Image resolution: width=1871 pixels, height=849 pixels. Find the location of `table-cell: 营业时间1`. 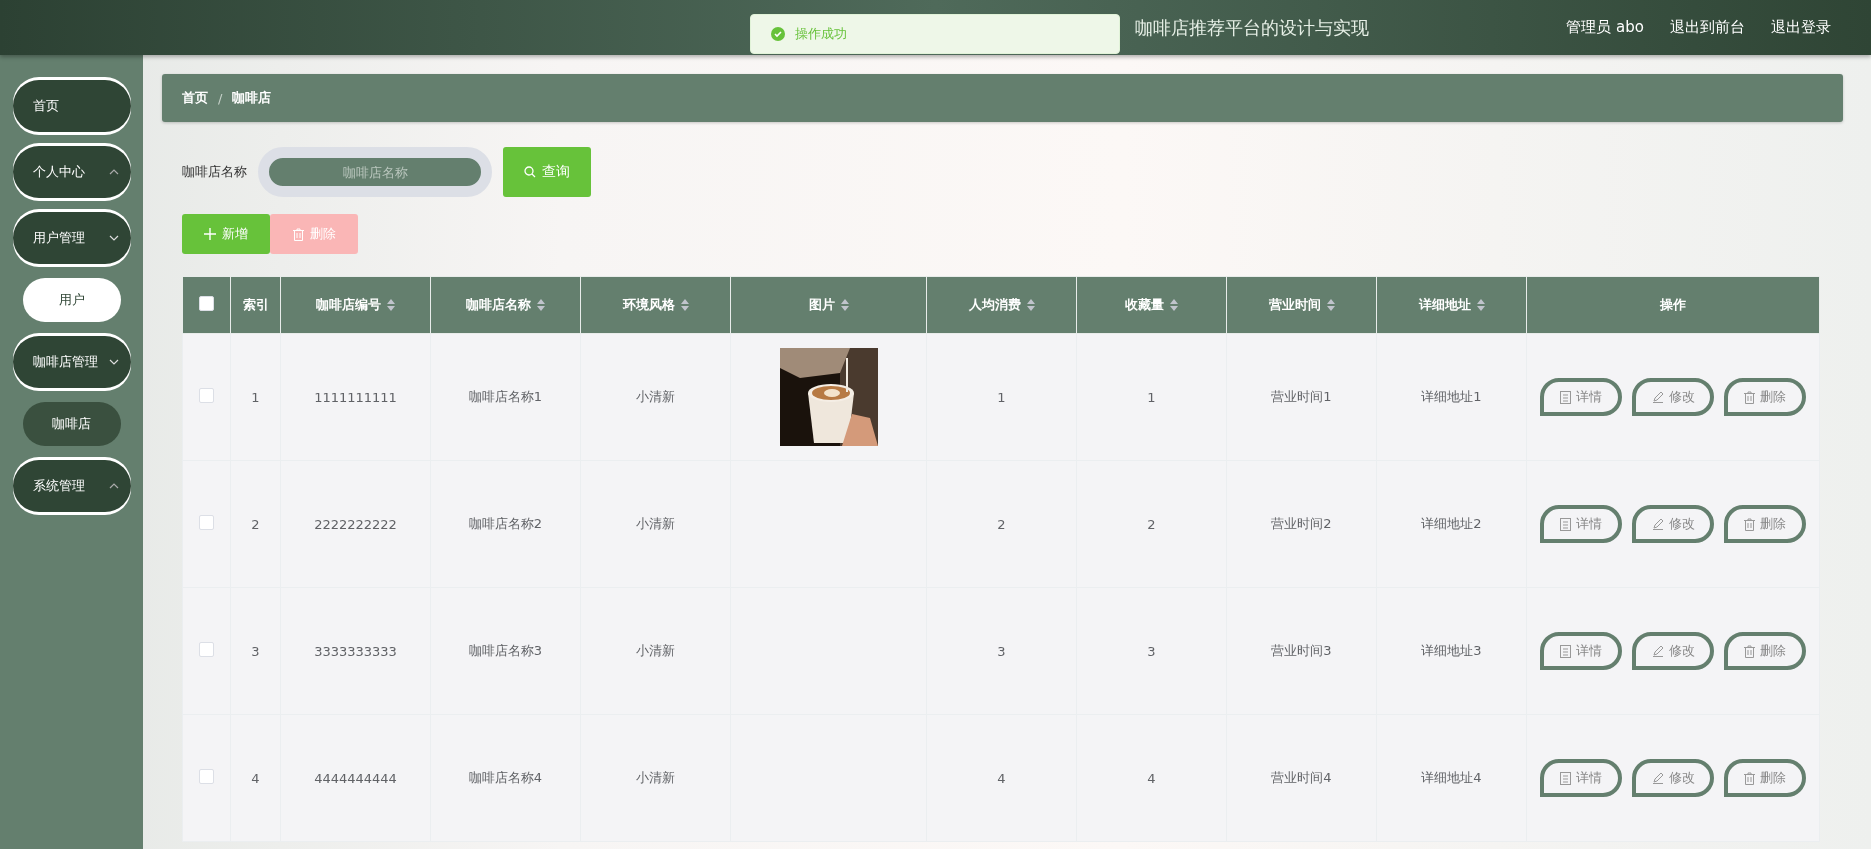

table-cell: 营业时间1 is located at coordinates (1301, 397).